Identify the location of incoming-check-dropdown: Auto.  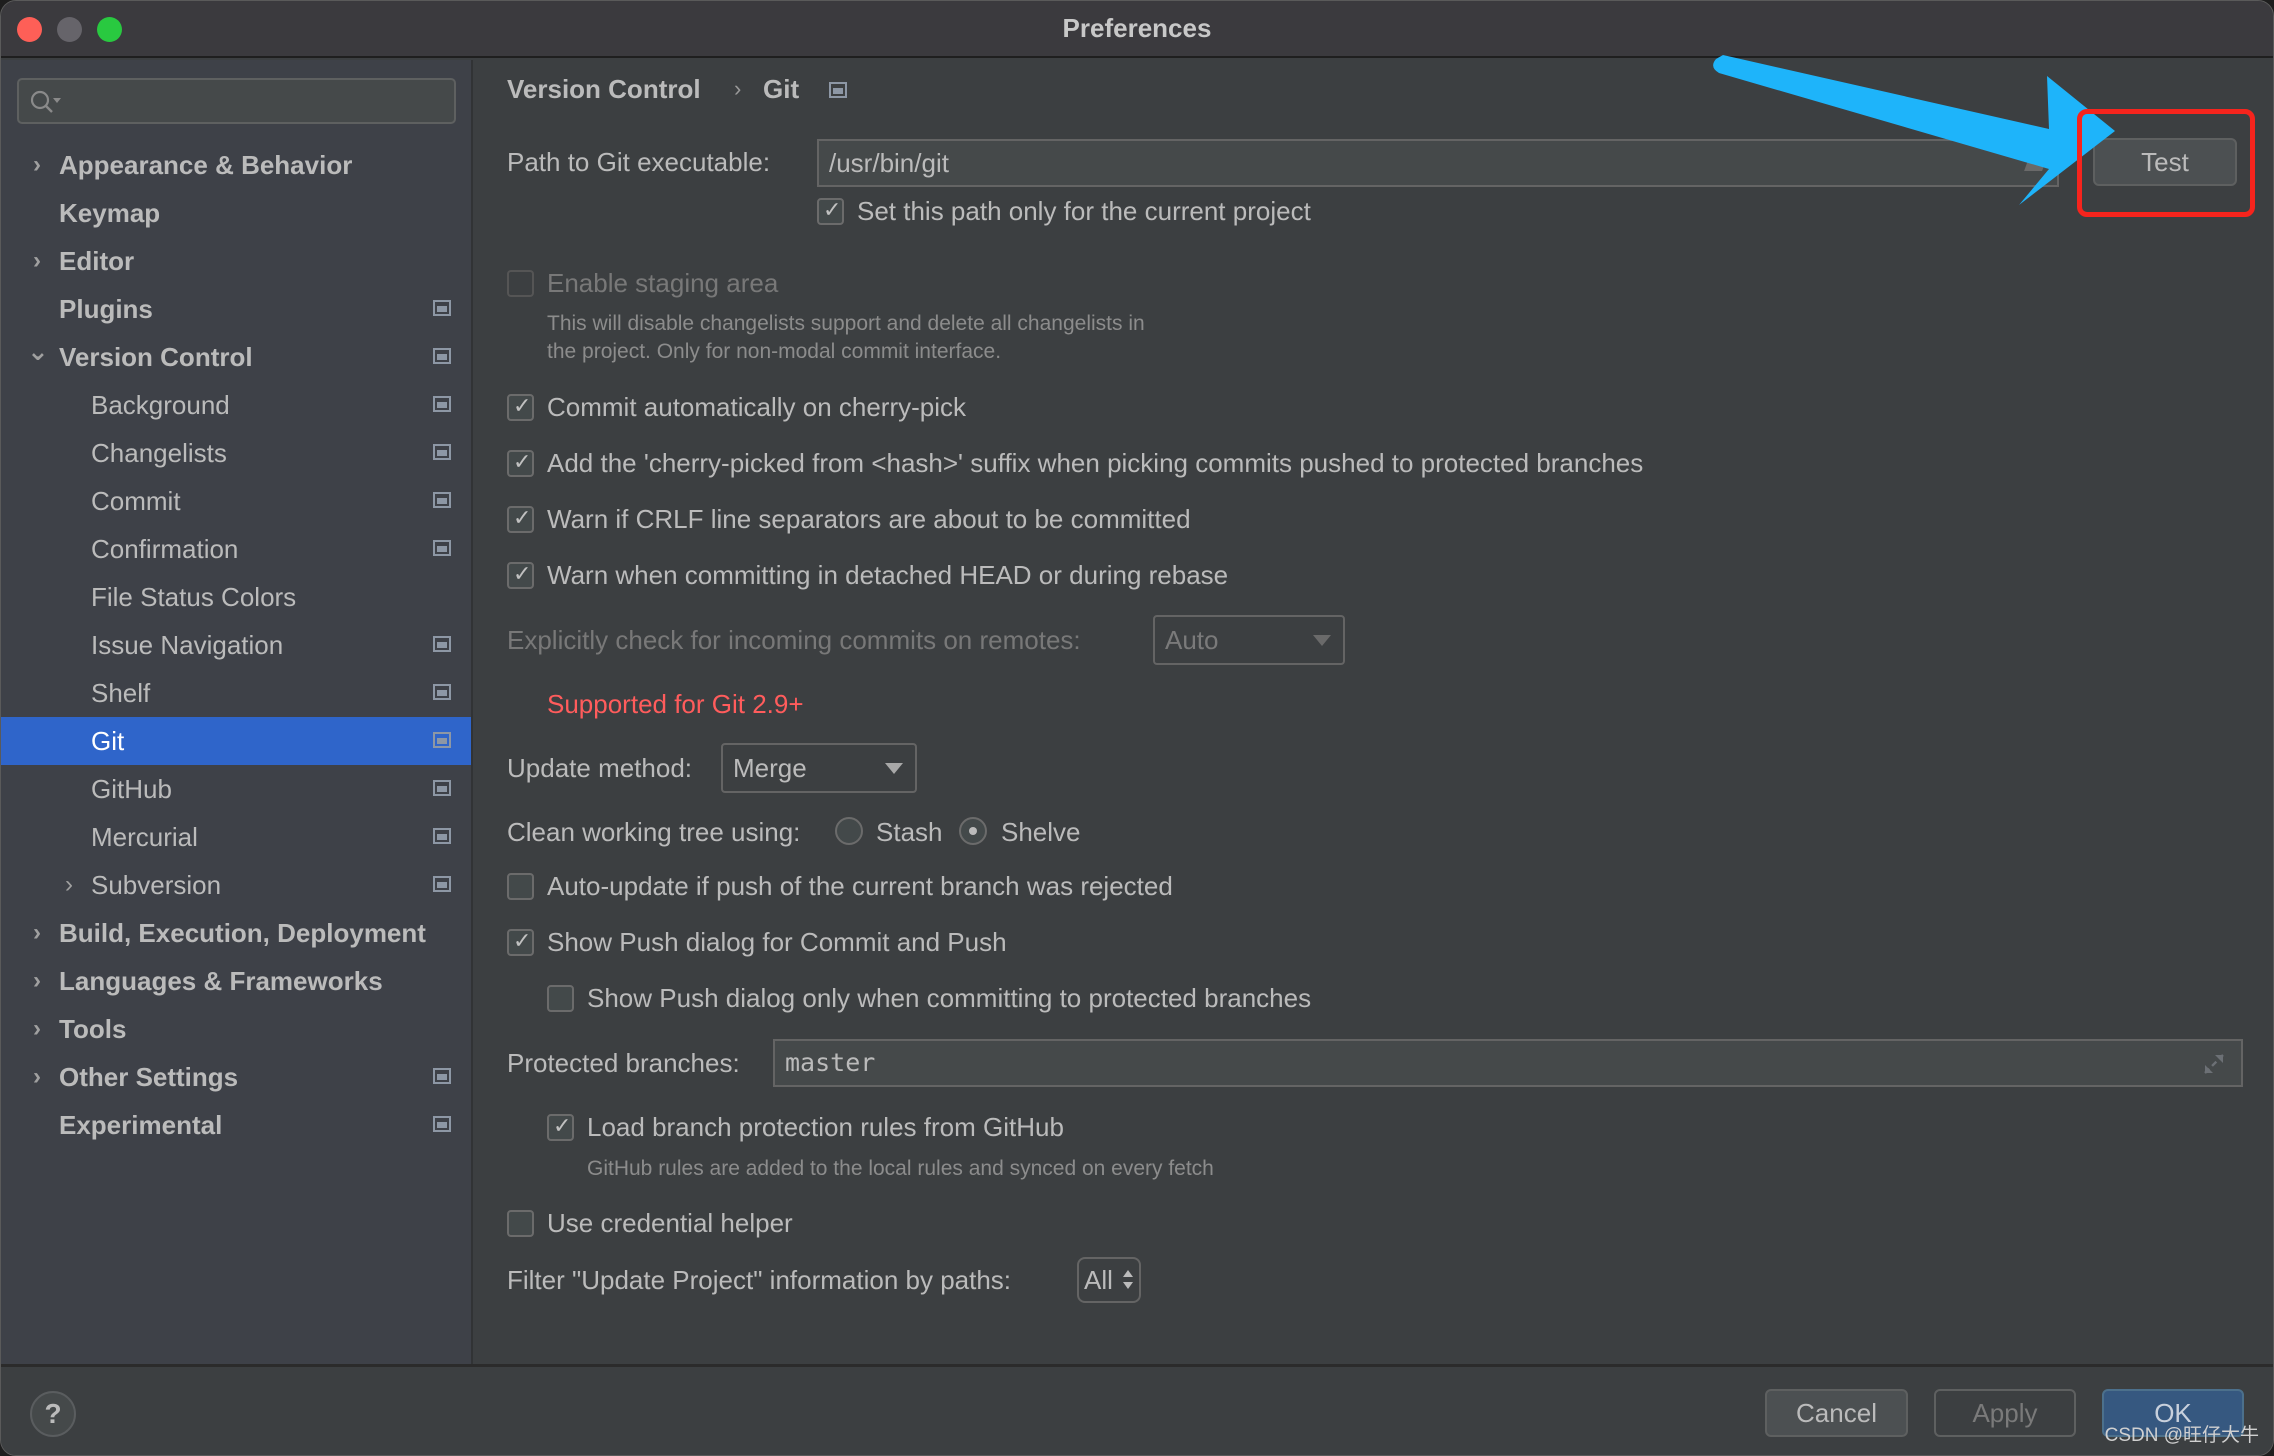
(1249, 640).